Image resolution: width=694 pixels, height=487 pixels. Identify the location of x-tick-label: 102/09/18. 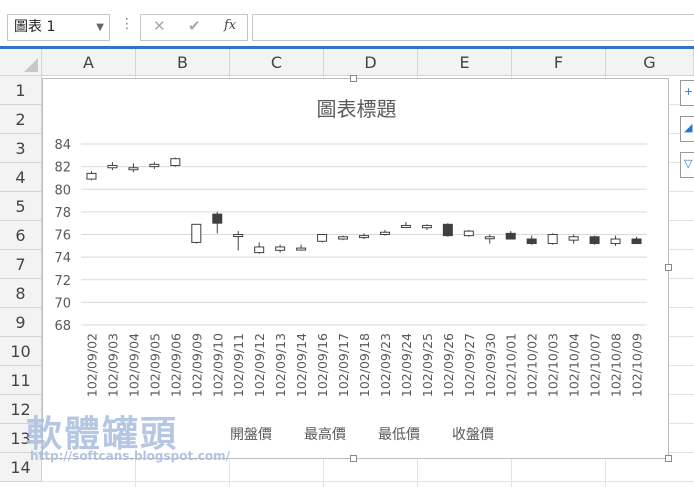
(364, 365).